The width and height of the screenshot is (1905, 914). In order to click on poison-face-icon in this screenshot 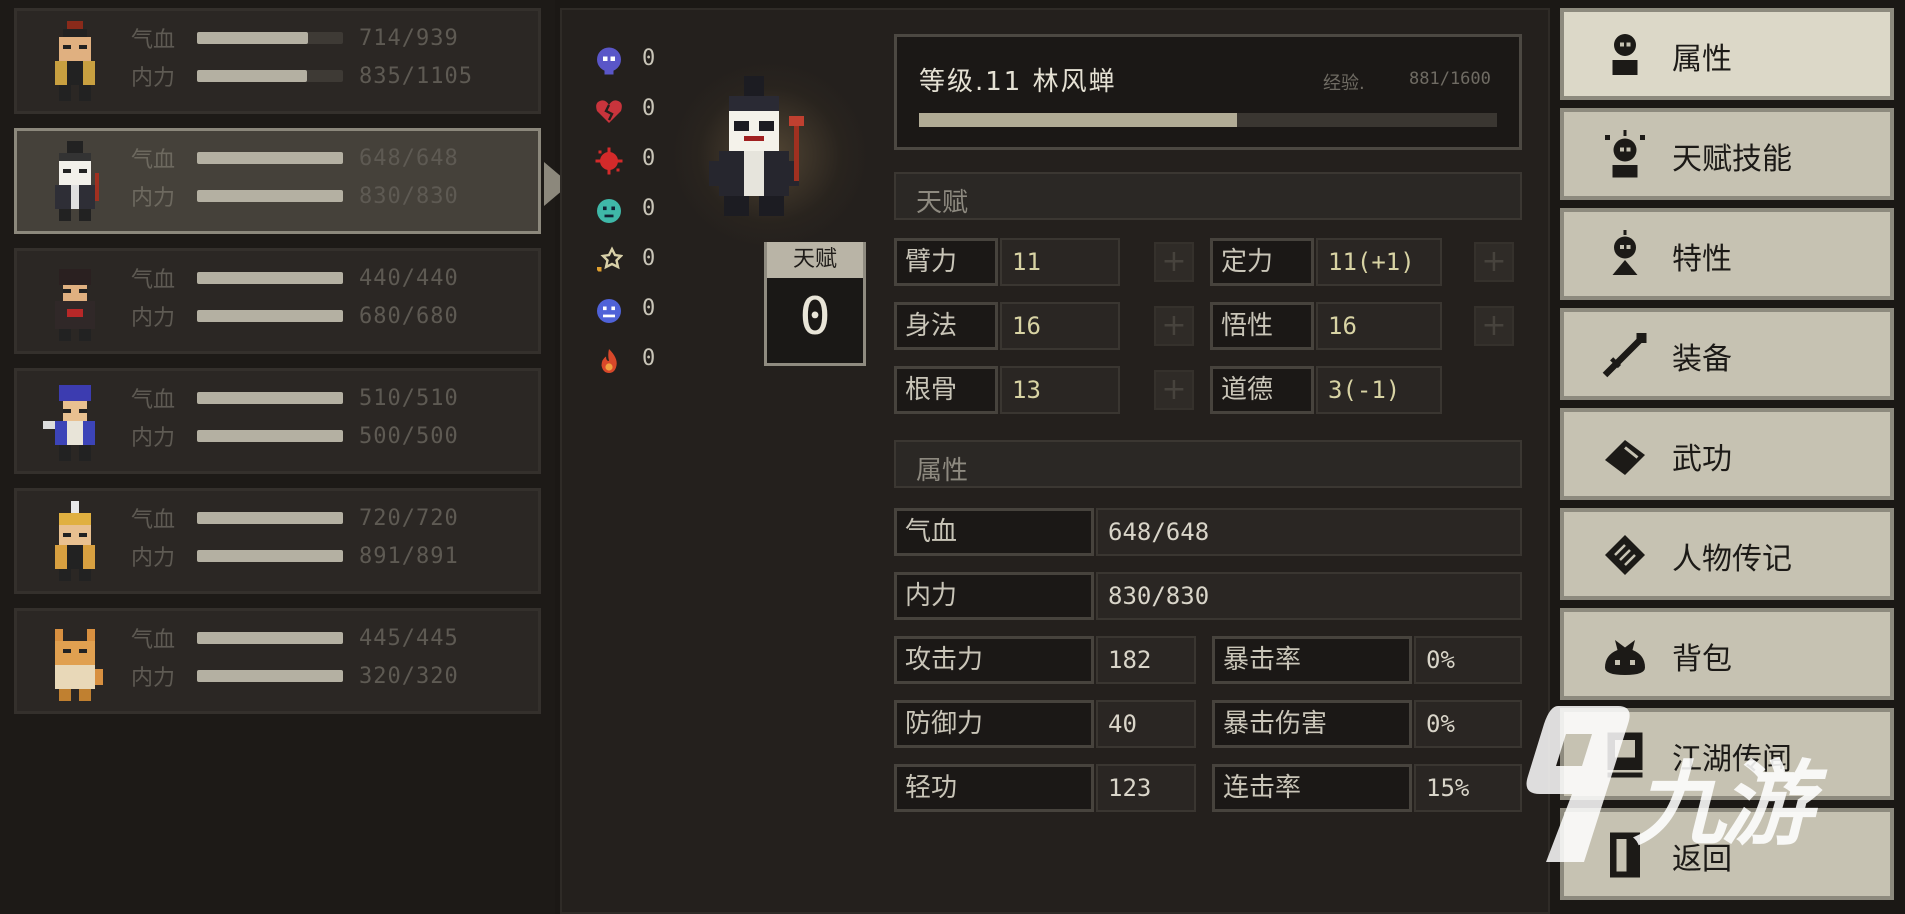, I will do `click(609, 211)`.